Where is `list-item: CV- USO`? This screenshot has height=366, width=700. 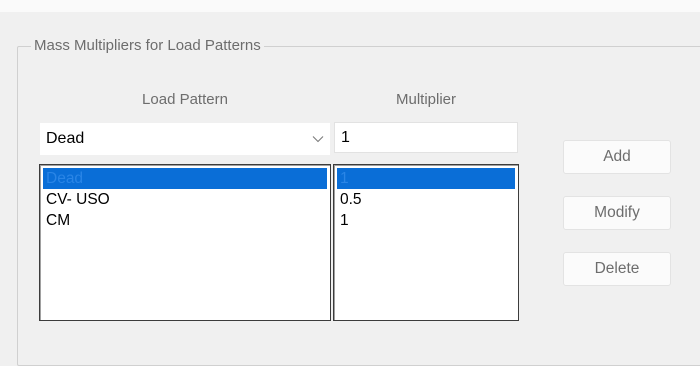 list-item: CV- USO is located at coordinates (185, 199).